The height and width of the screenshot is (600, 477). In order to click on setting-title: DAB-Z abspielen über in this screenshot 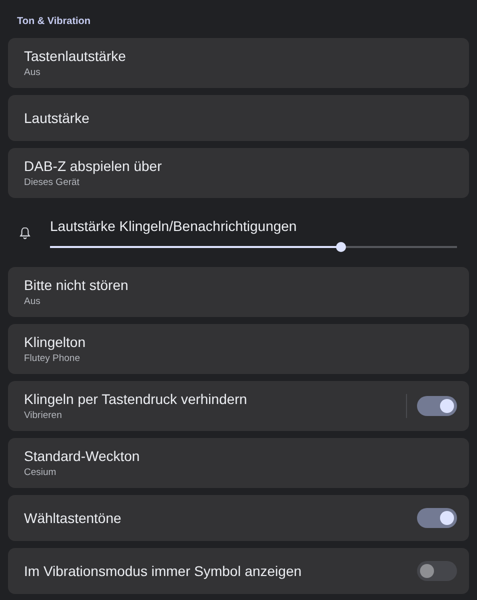, I will do `click(93, 166)`.